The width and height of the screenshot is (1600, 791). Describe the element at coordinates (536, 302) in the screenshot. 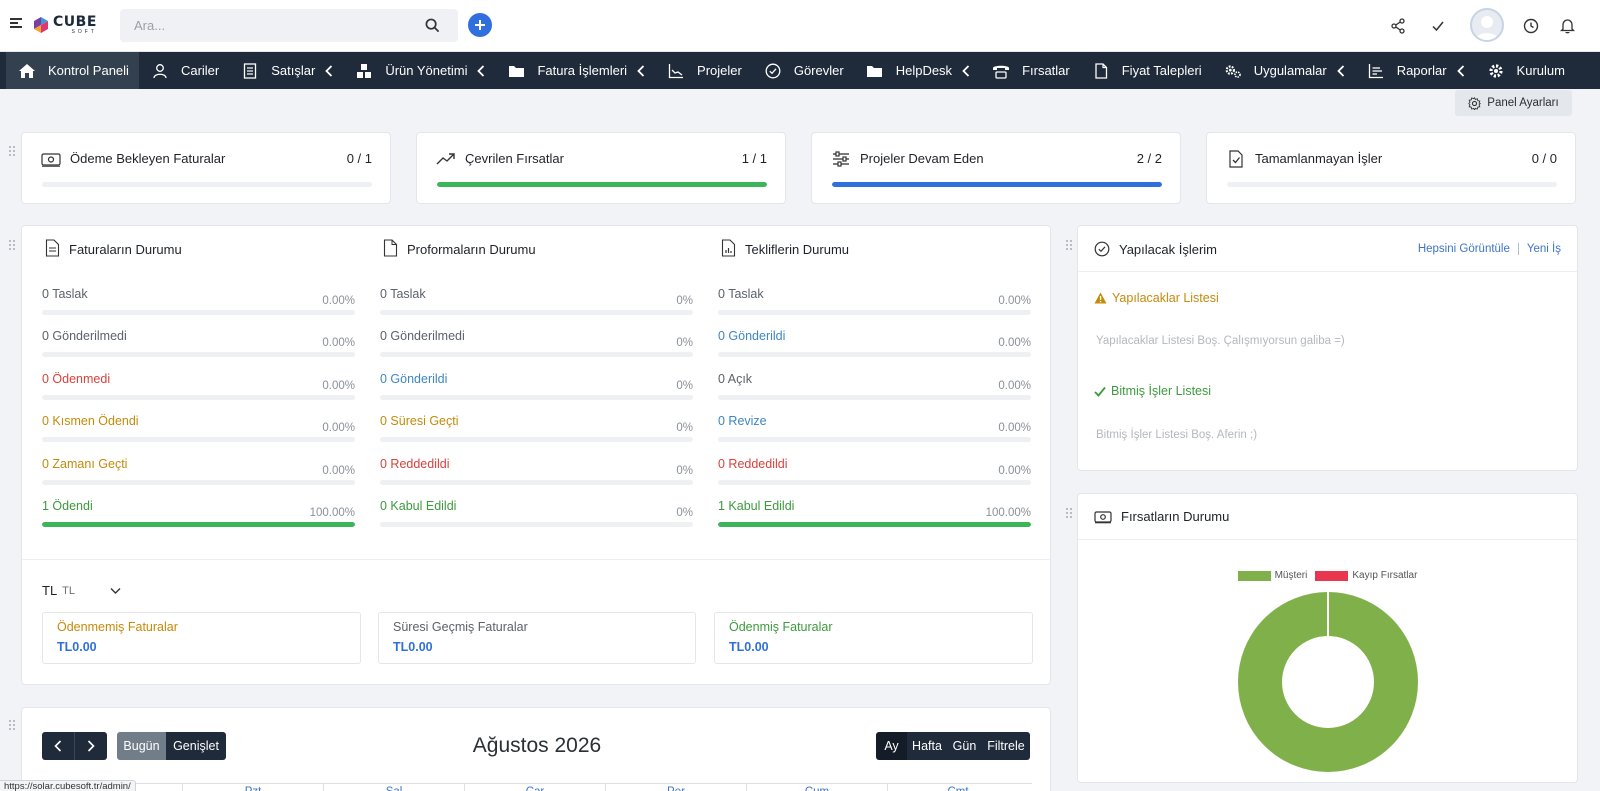

I see `status-row: 0 Taslak 0%` at that location.